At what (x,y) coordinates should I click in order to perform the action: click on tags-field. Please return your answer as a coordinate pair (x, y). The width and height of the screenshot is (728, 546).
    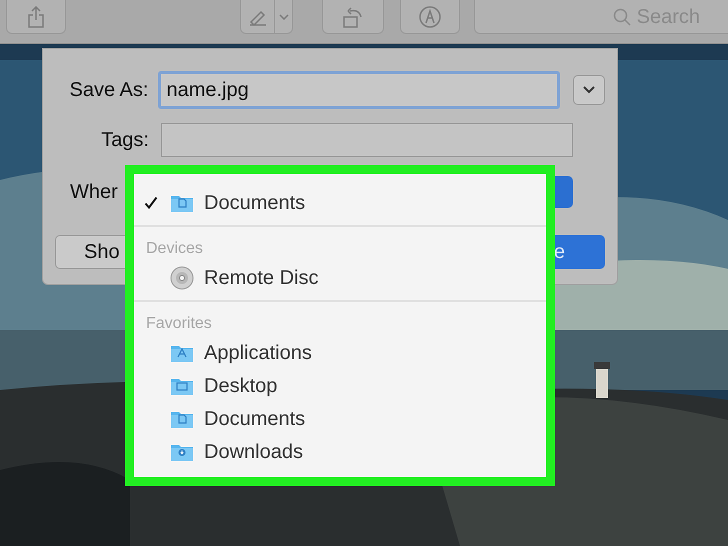
    Looking at the image, I should click on (367, 140).